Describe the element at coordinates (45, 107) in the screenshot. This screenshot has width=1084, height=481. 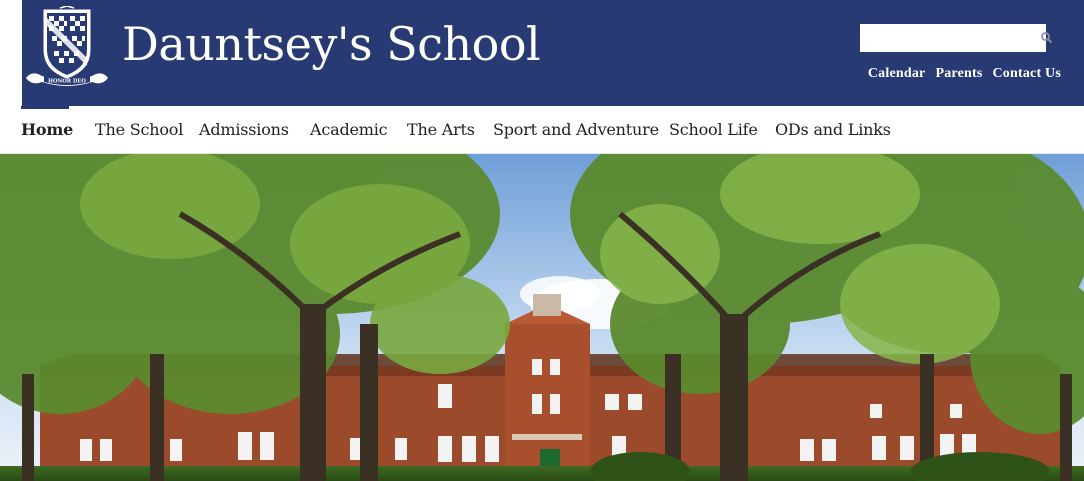
I see `nav-active-indicator` at that location.